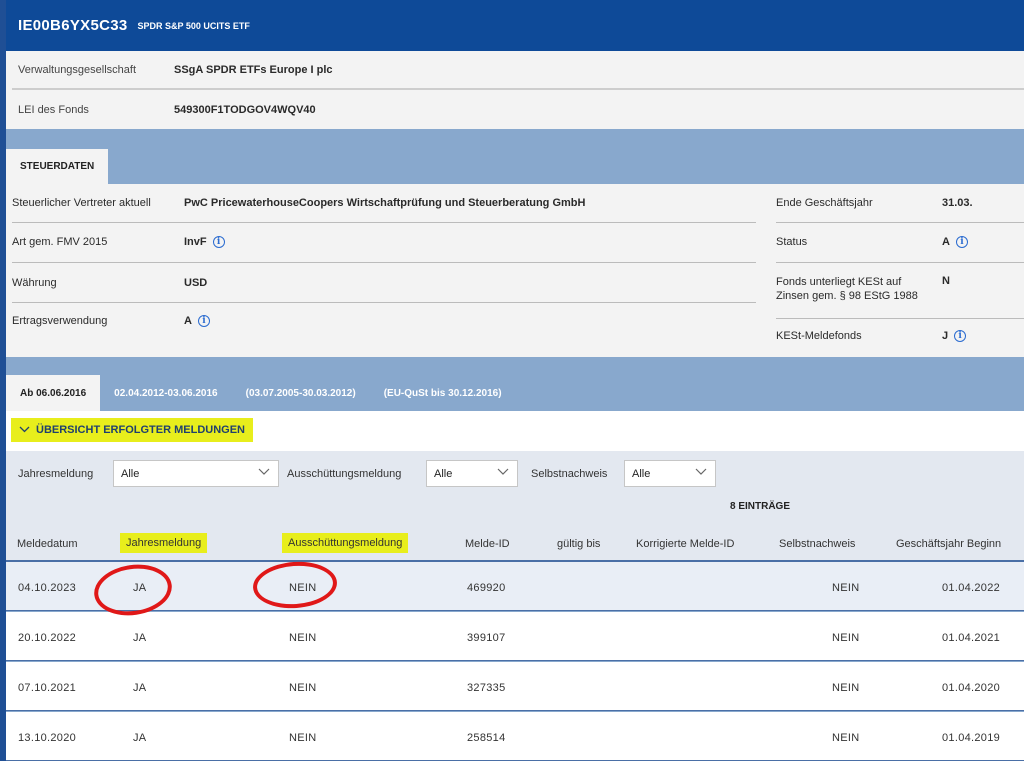 This screenshot has height=761, width=1024. Describe the element at coordinates (971, 688) in the screenshot. I see `cell-gj-beginn: 01.04.2020` at that location.